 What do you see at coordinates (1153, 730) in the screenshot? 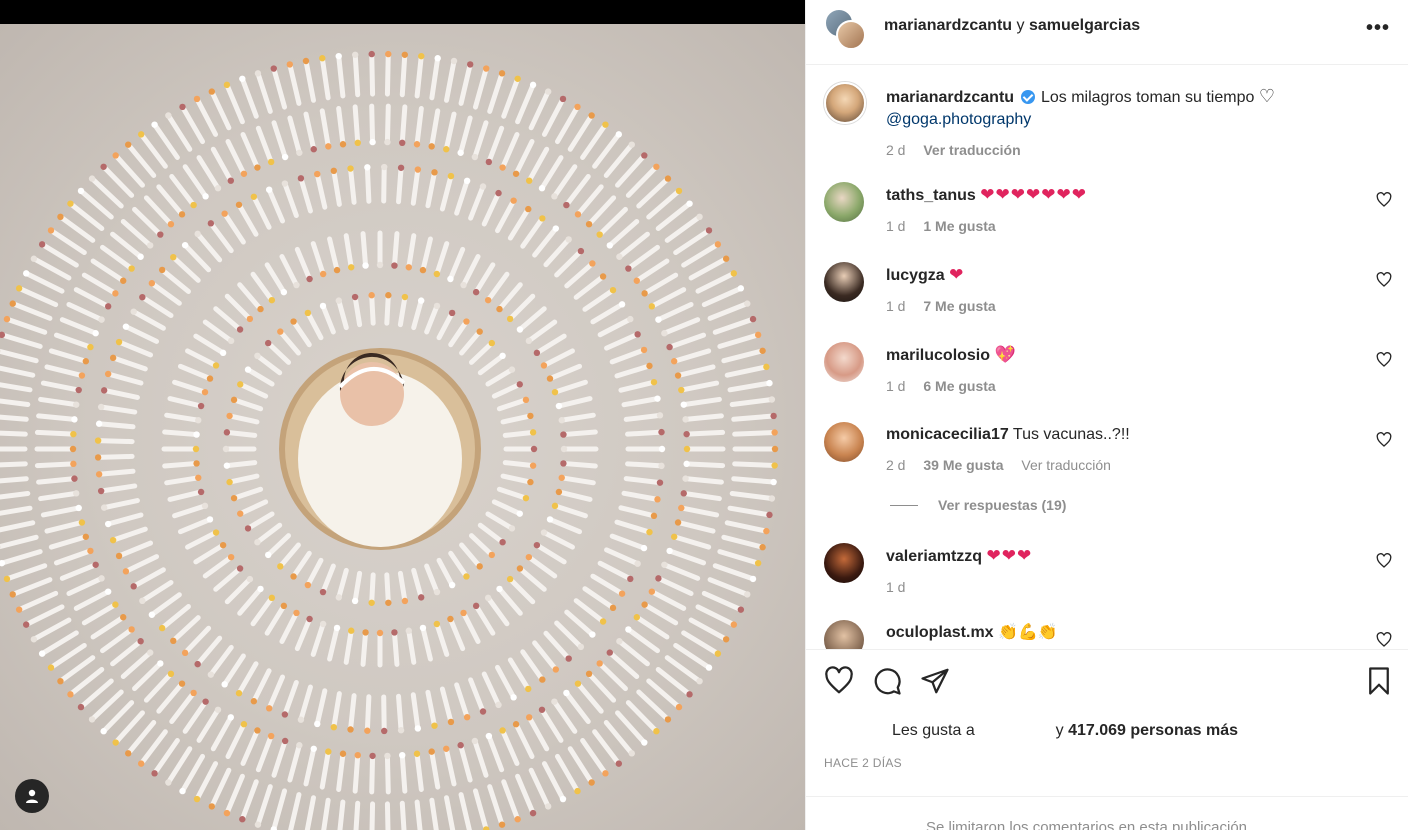
I see `likes-count: 417.069 personas más` at bounding box center [1153, 730].